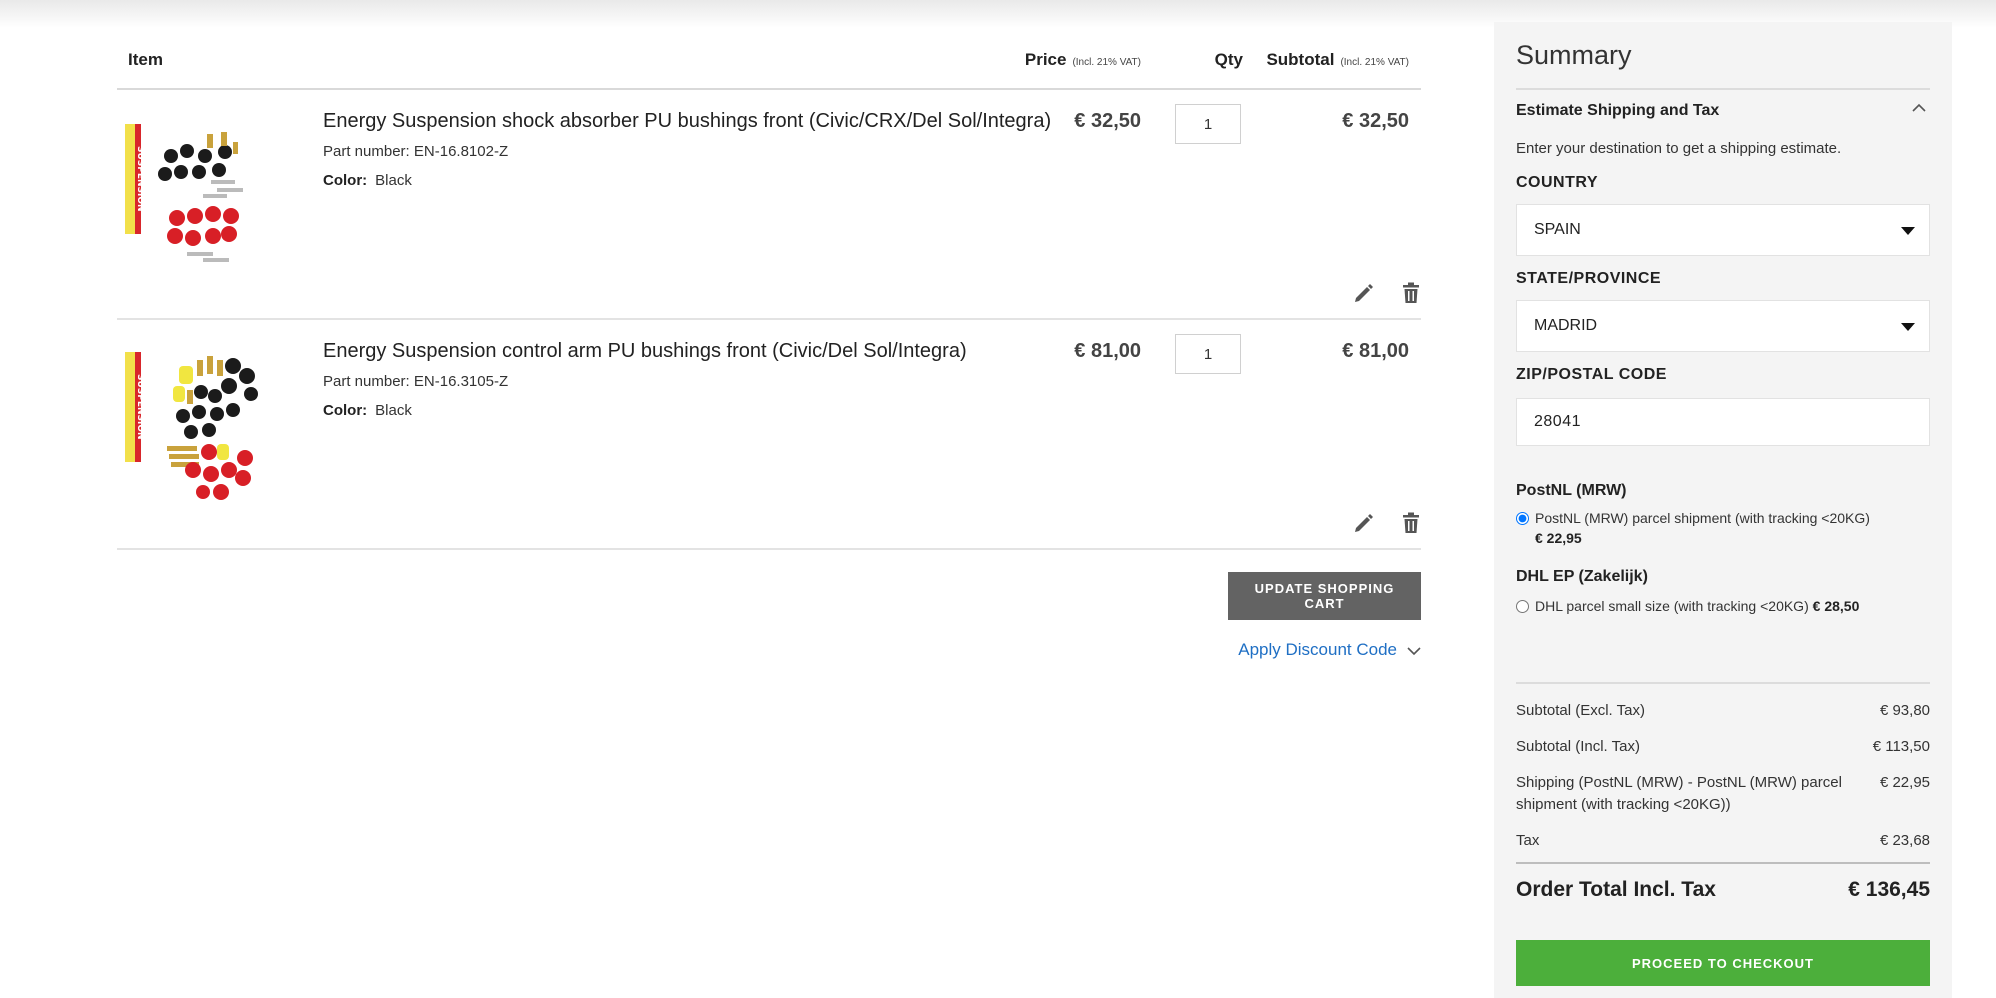 The image size is (1996, 998). What do you see at coordinates (1836, 606) in the screenshot?
I see `shipping-price-dhl: € 28,50` at bounding box center [1836, 606].